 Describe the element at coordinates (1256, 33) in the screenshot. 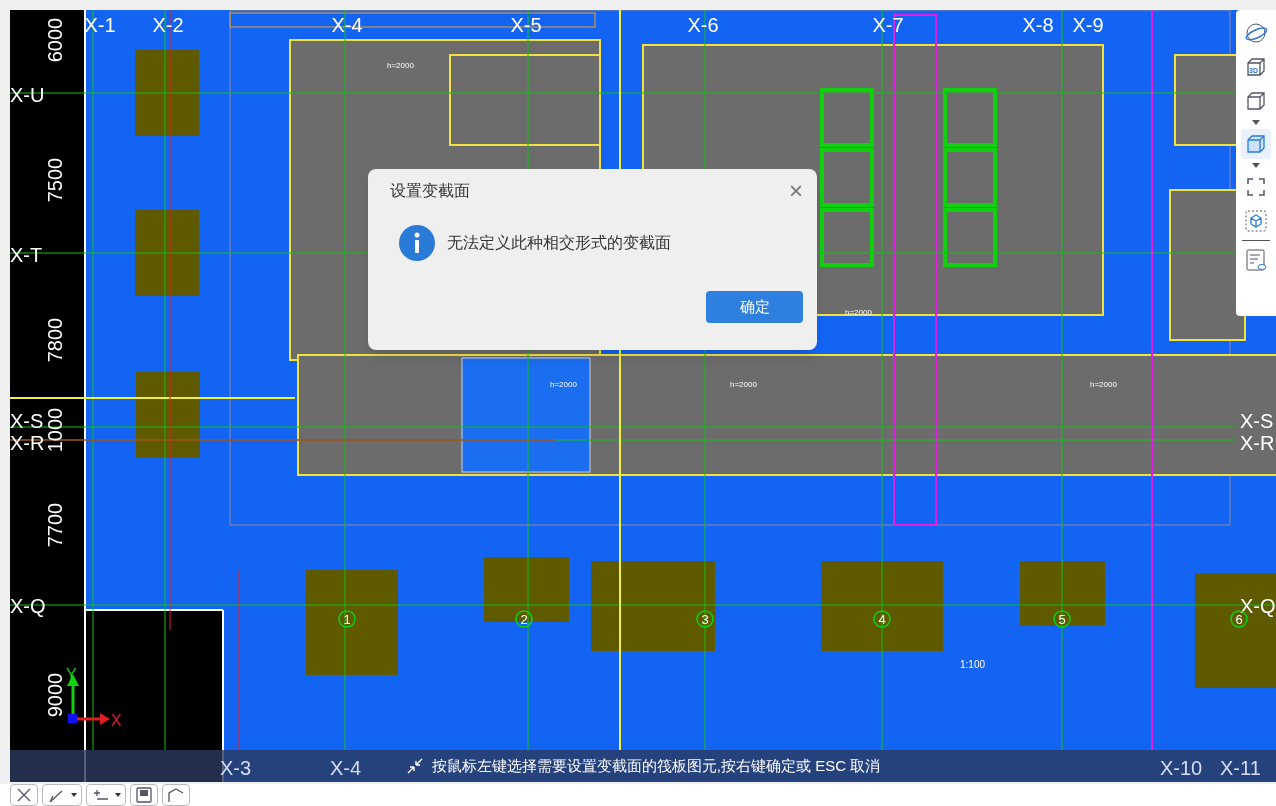

I see `orbit-icon` at that location.